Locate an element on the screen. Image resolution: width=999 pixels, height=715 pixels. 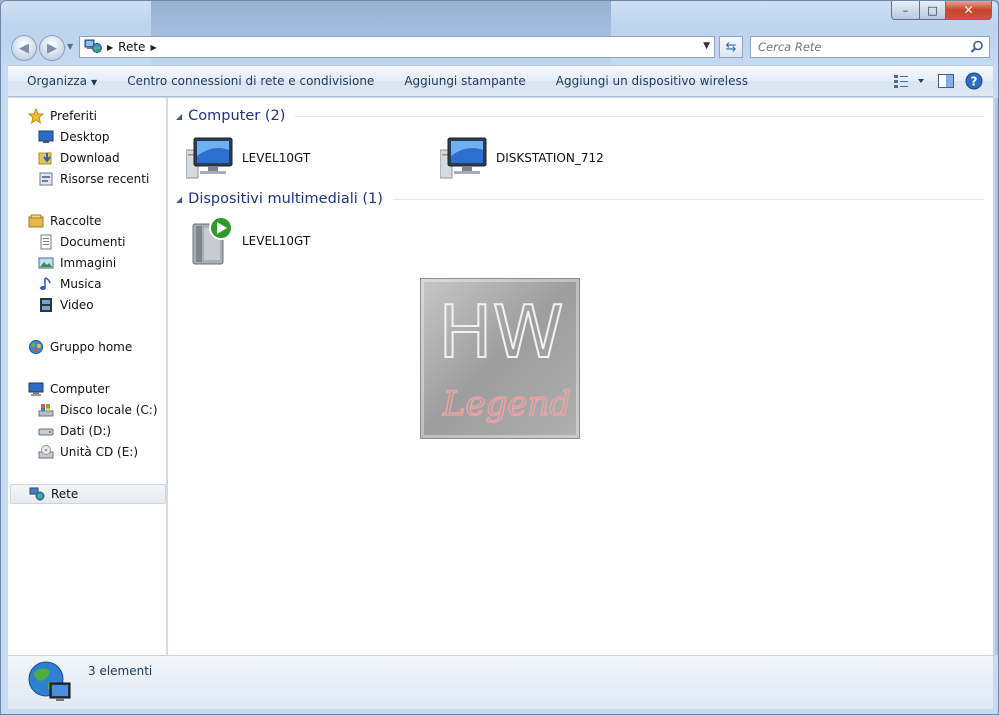
view-controls: ? is located at coordinates (938, 82).